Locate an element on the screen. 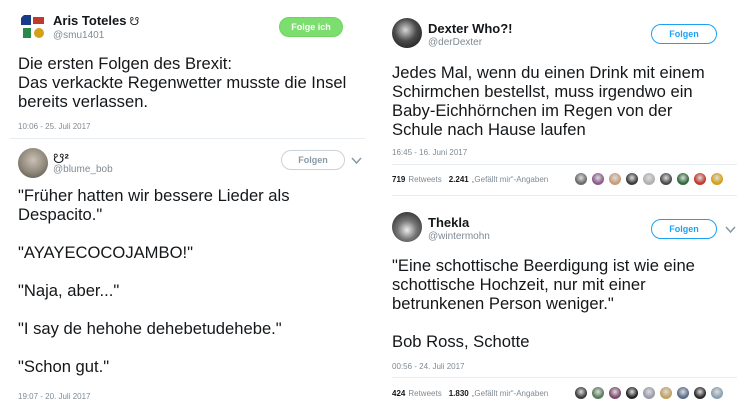 Image resolution: width=755 pixels, height=407 pixels. user-handle: @smu1401 is located at coordinates (78, 35).